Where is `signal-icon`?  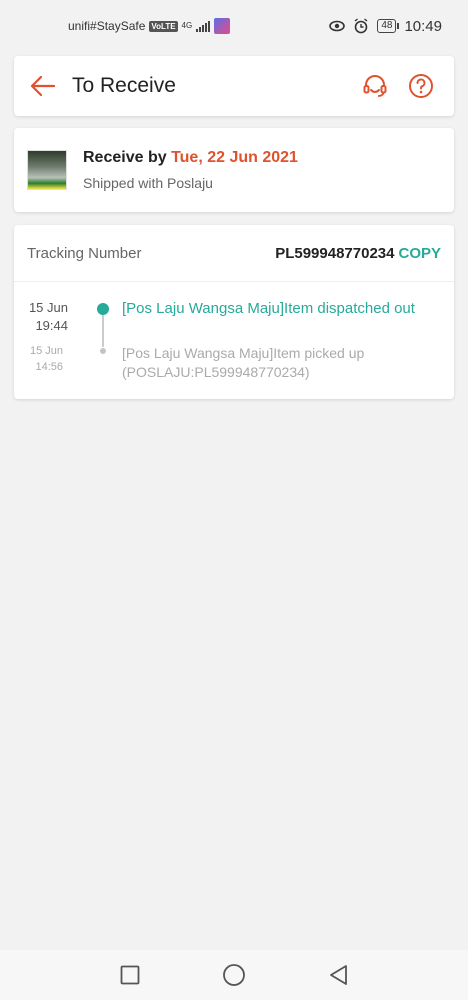 signal-icon is located at coordinates (203, 26).